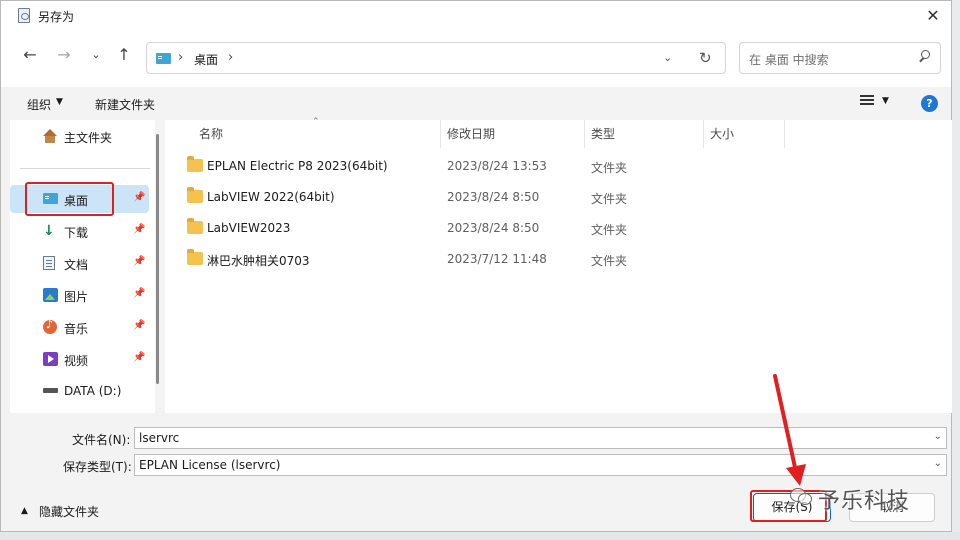 The height and width of the screenshot is (540, 960). What do you see at coordinates (885, 101) in the screenshot?
I see `view-dropdown-icon: ▼` at bounding box center [885, 101].